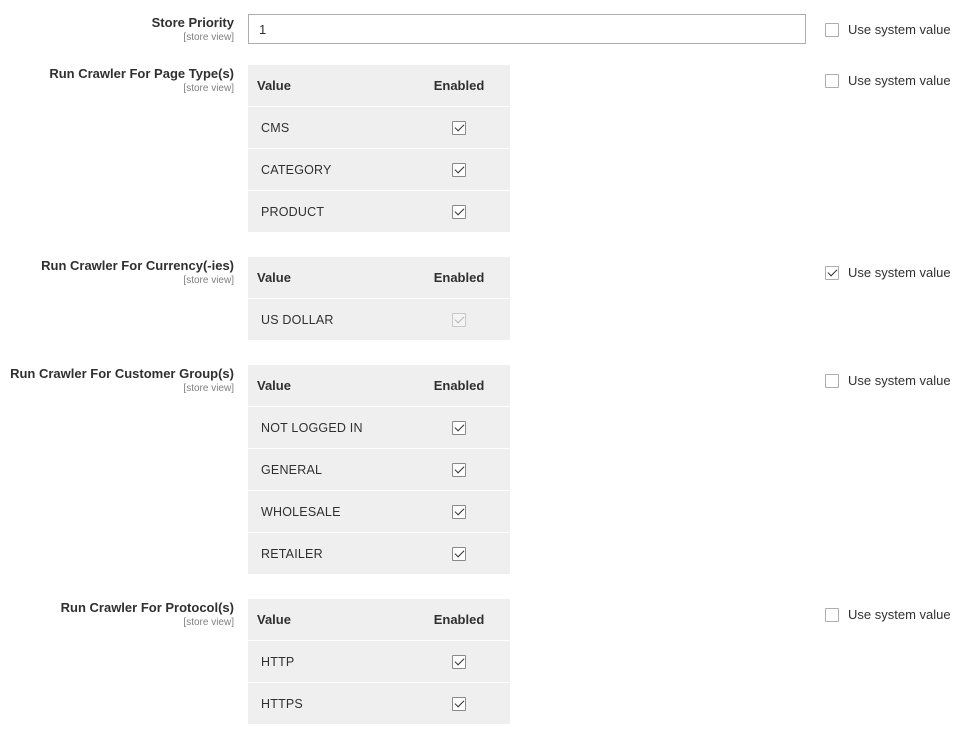 The image size is (969, 736). Describe the element at coordinates (527, 29) in the screenshot. I see `store-priority-input` at that location.